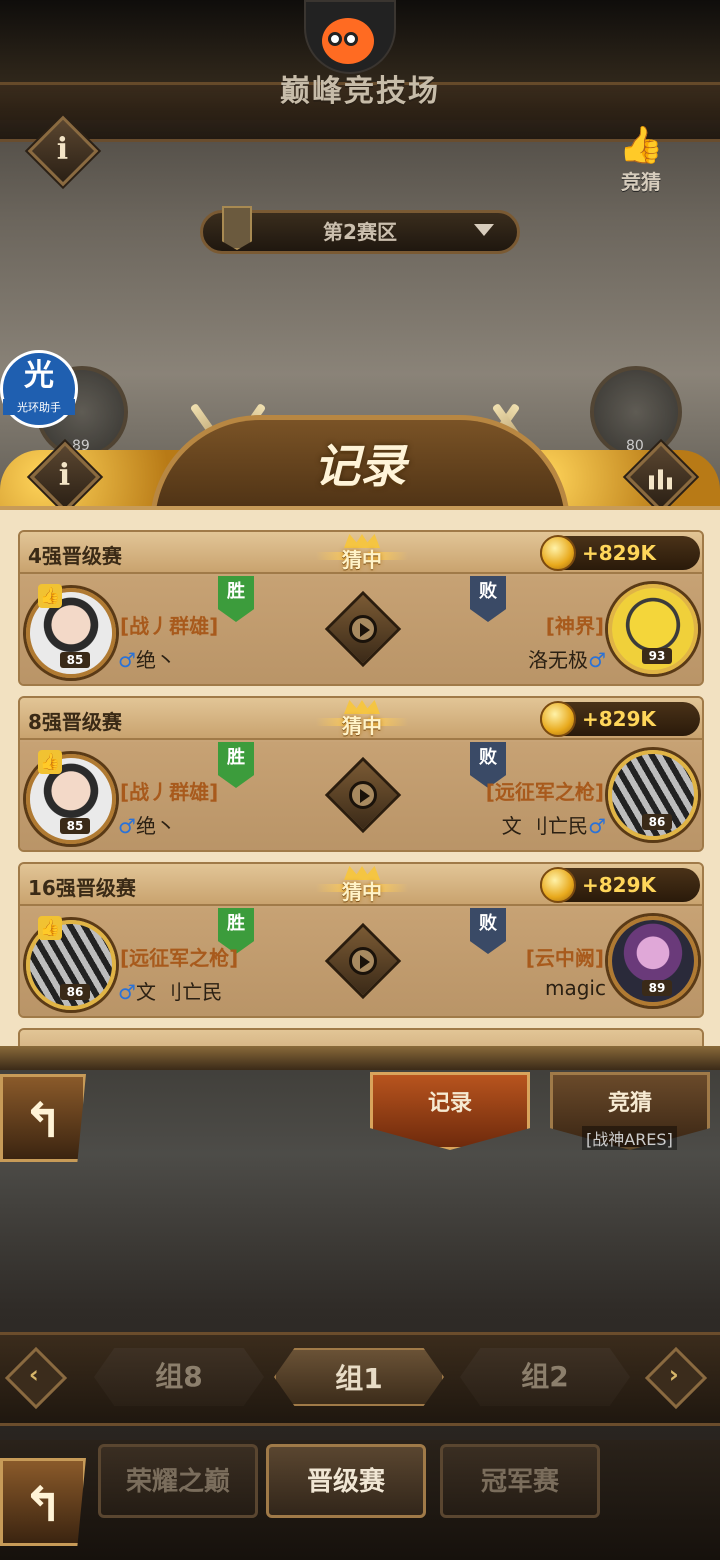  I want to click on match-stage: 4强晋级赛, so click(75, 556).